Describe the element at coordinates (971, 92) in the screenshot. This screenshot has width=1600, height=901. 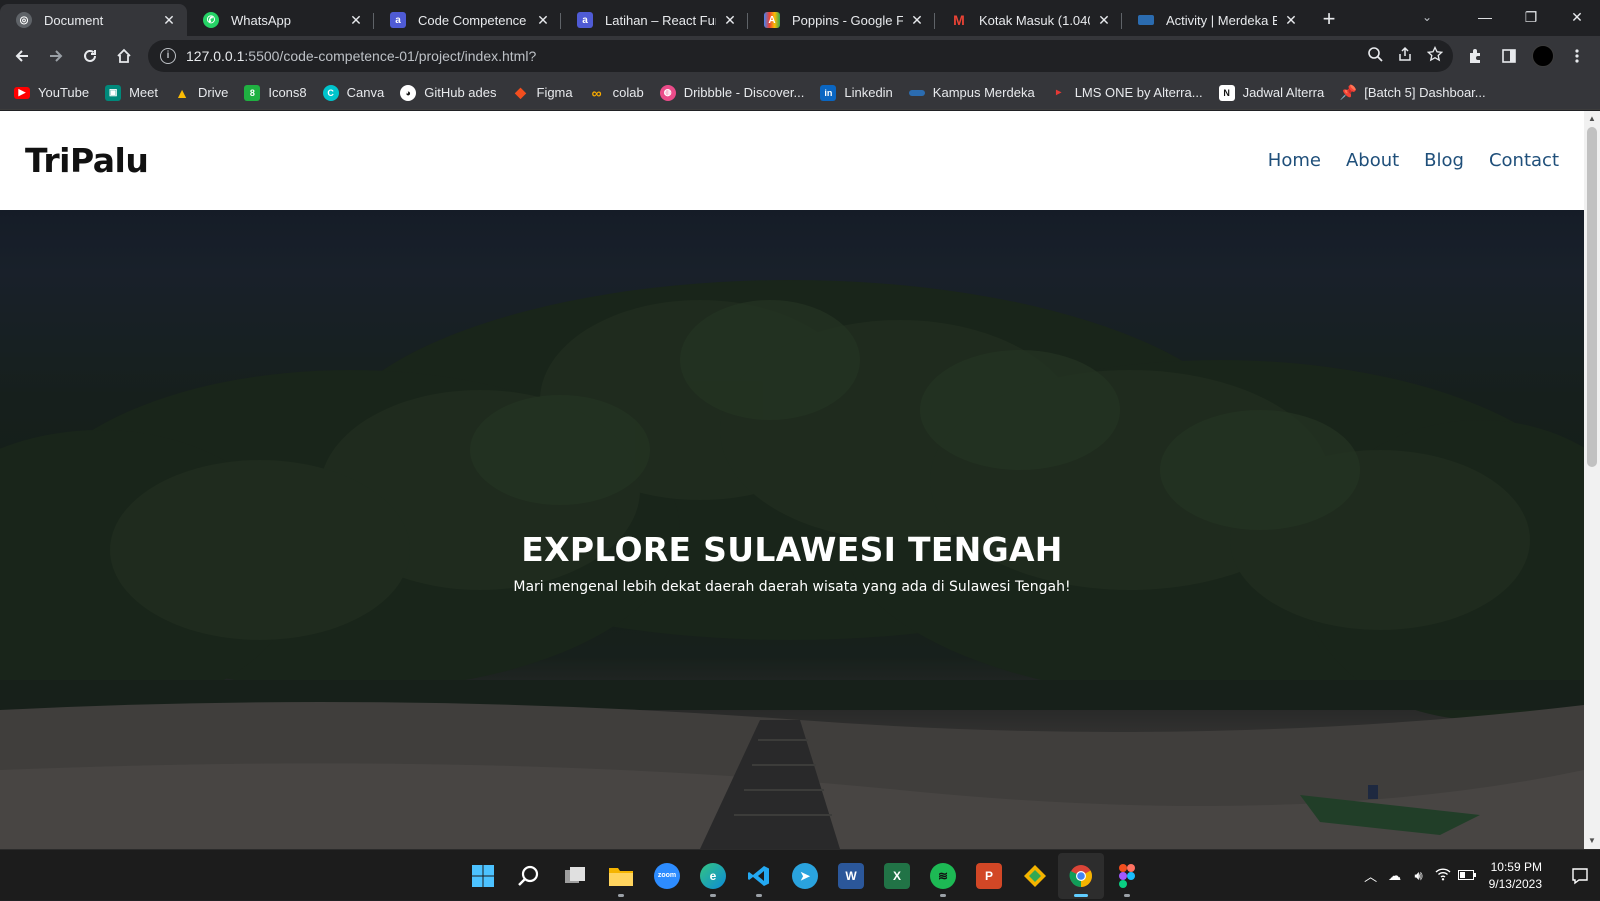
I see `bookmark-kampus-merdeka: Kampus Merdeka` at that location.